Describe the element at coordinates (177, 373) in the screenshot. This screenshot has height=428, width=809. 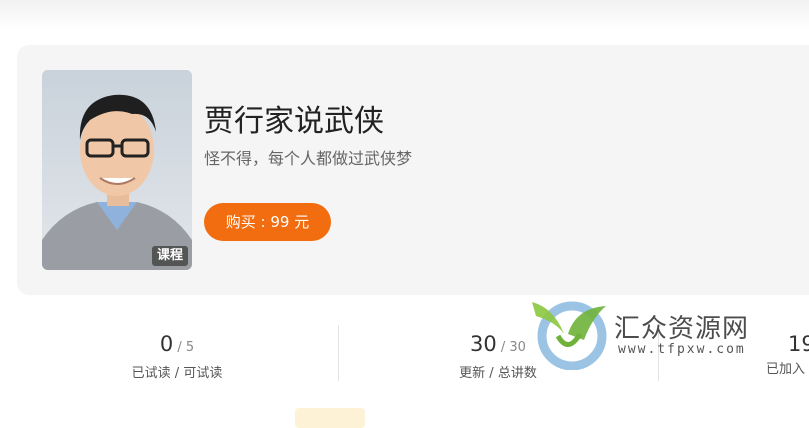
I see `stat-label: 已试读 / 可试读` at that location.